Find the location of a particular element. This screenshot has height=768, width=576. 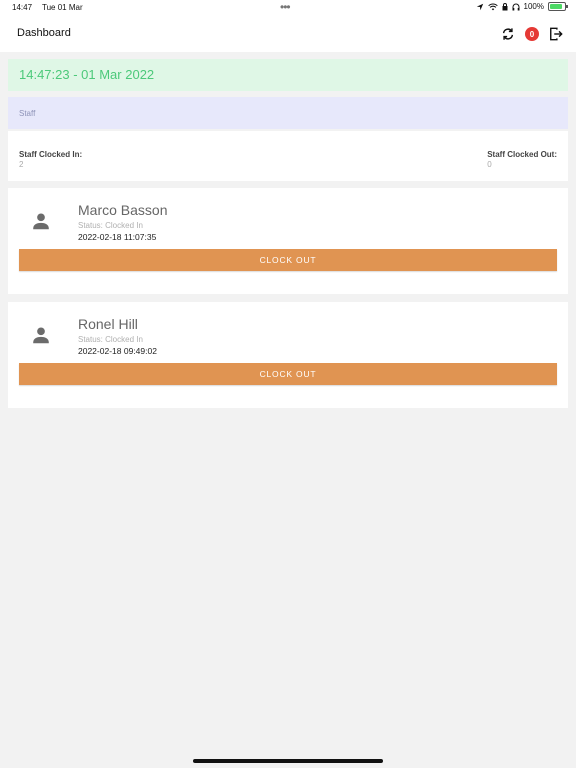

wifi-icon is located at coordinates (492, 6).